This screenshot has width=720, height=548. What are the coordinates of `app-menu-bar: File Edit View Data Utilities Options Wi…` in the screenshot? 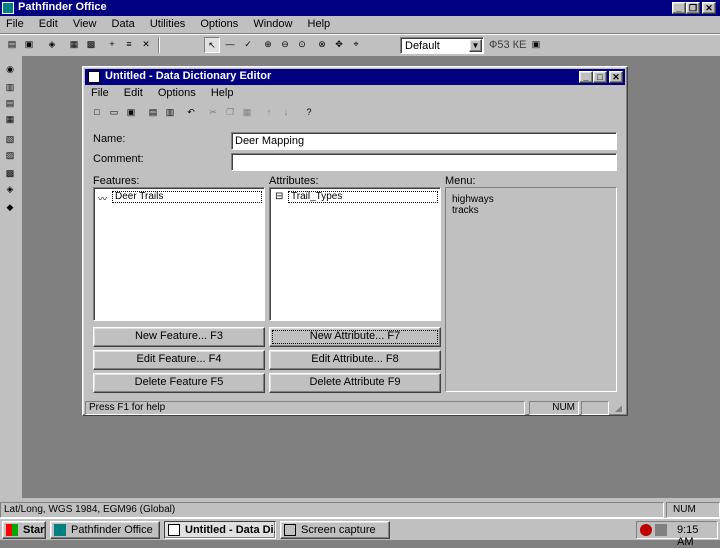 It's located at (174, 25).